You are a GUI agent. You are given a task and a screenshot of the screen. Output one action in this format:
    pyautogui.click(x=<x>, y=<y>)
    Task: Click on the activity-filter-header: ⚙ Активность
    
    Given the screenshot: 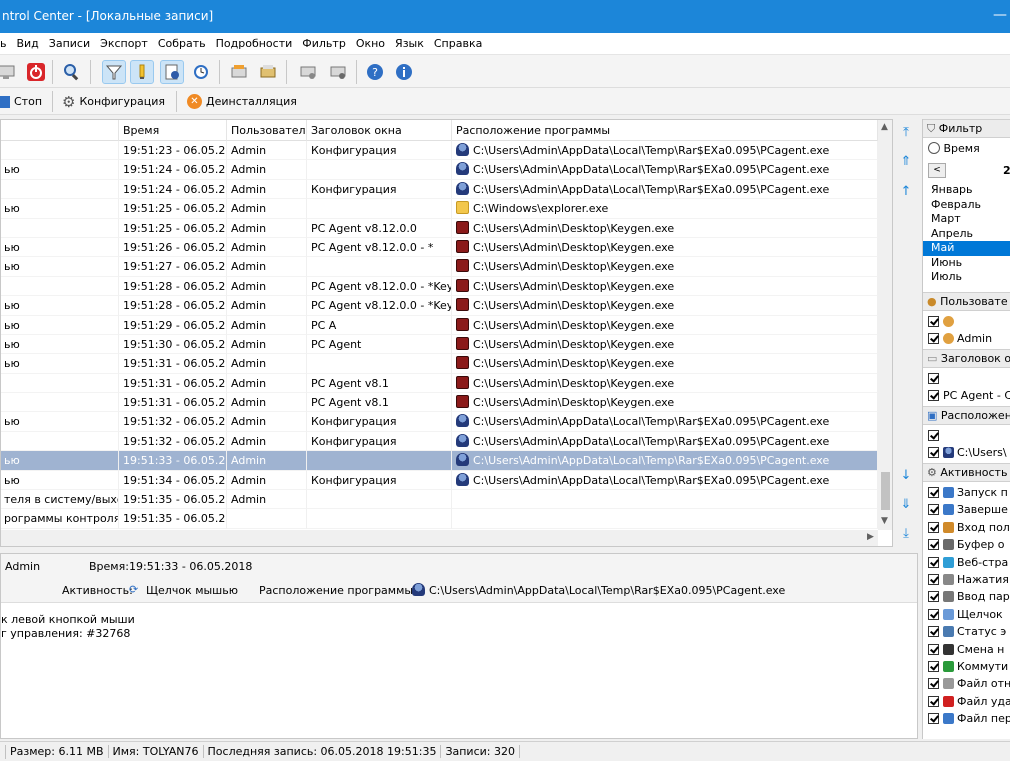 What is the action you would take?
    pyautogui.click(x=966, y=472)
    